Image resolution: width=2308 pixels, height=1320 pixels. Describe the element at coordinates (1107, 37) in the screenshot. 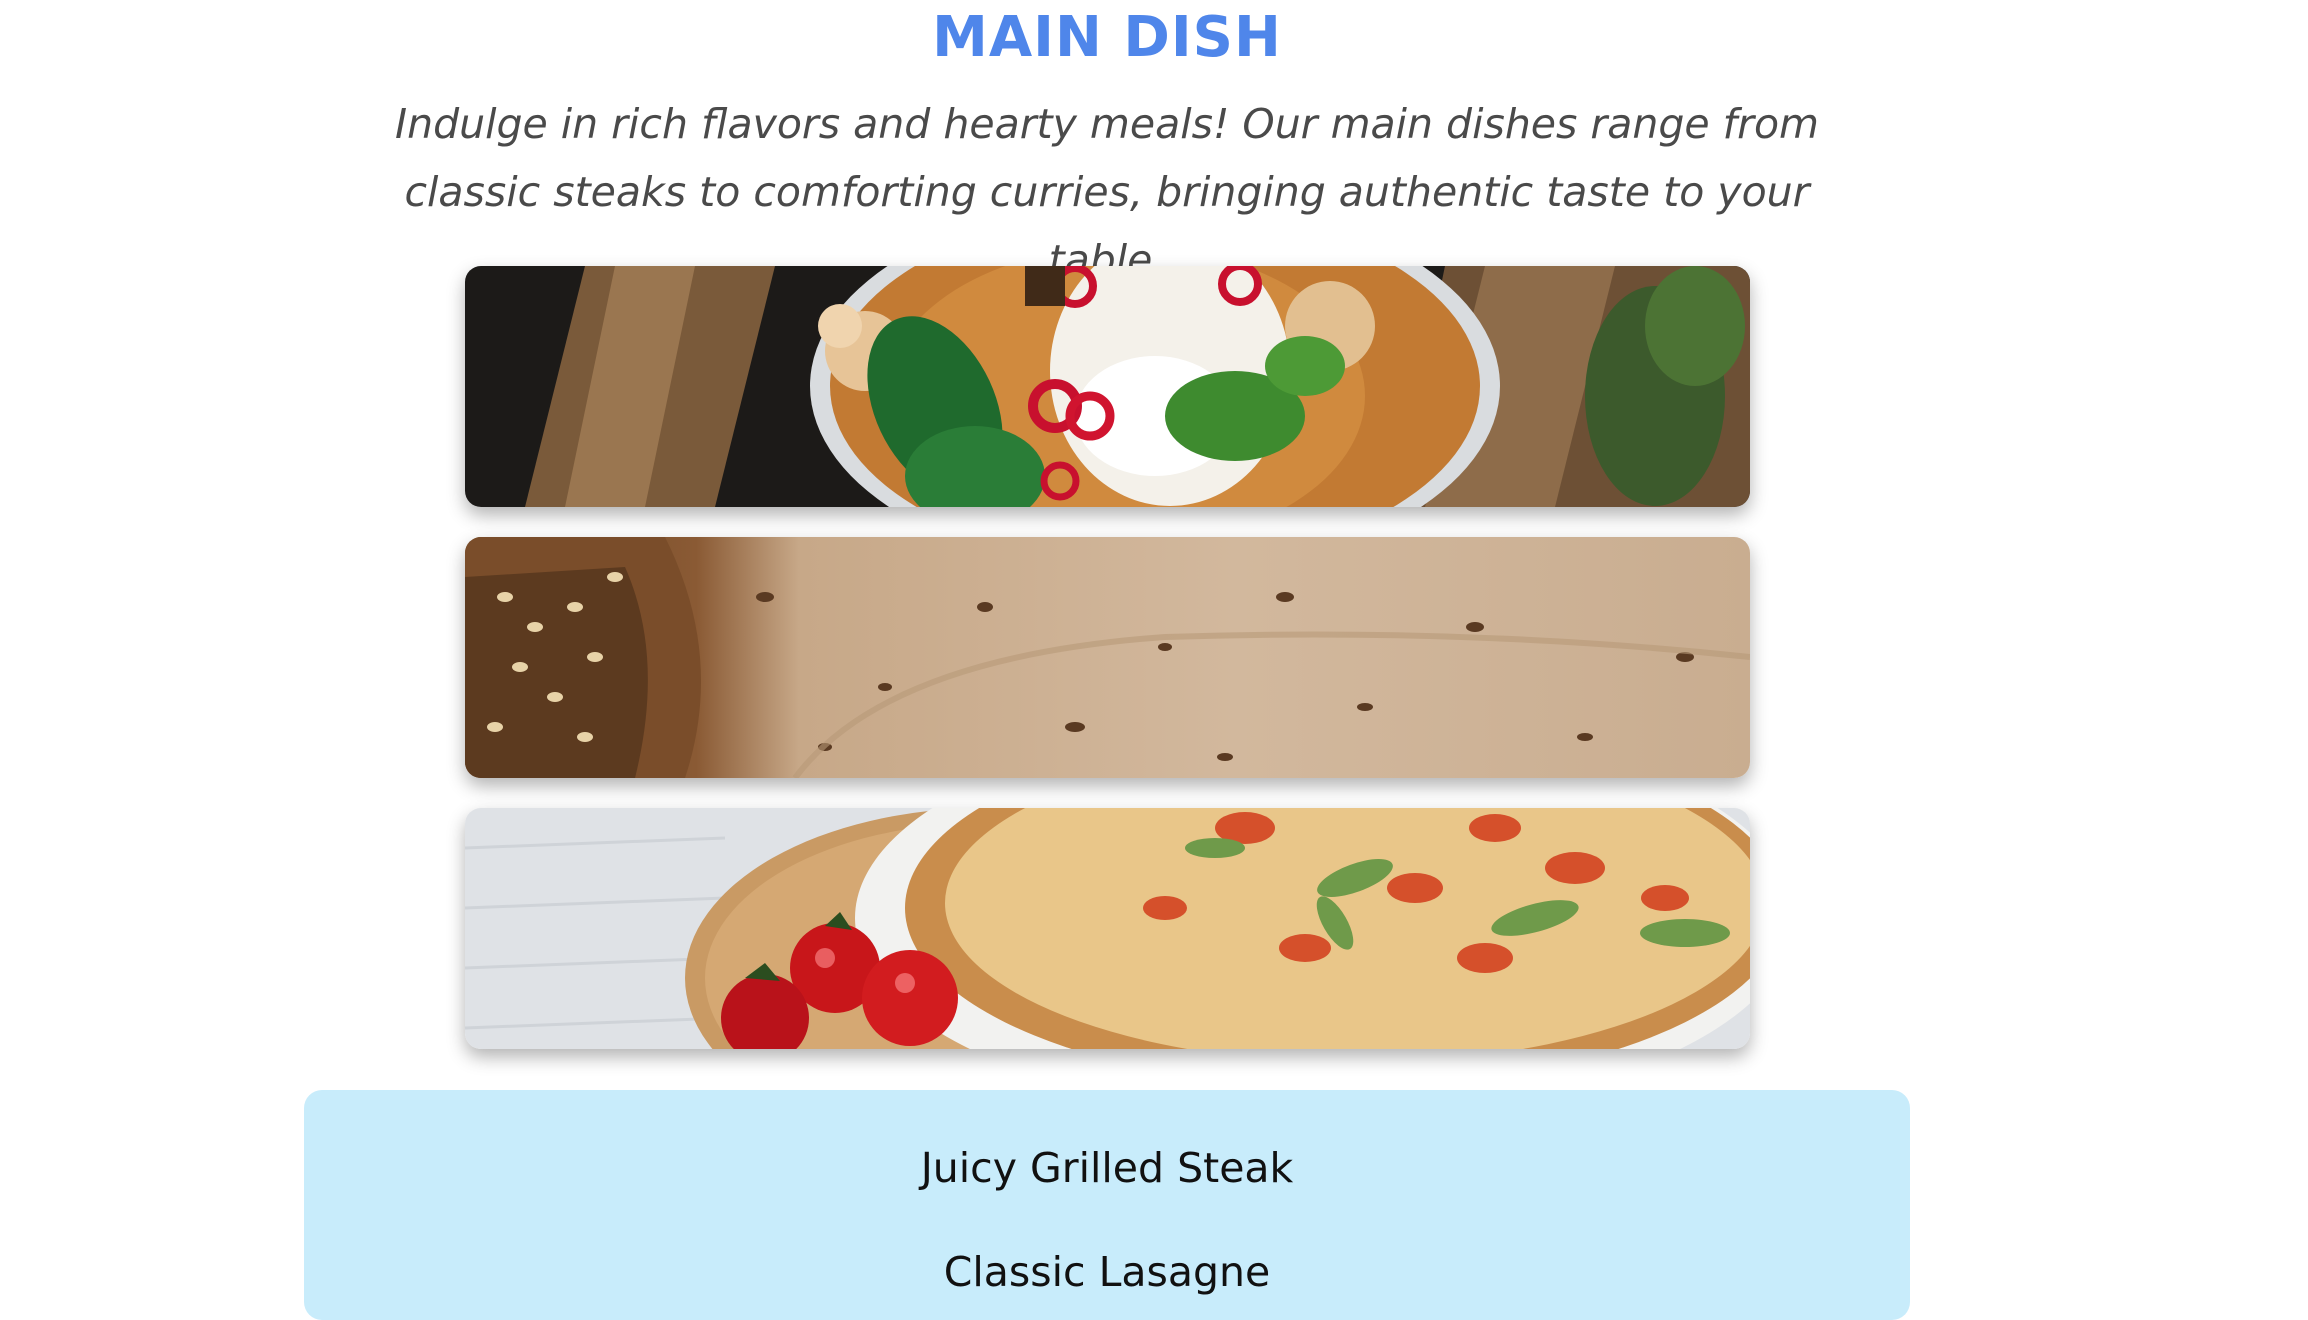

I see `section-title: MAIN DISH` at that location.